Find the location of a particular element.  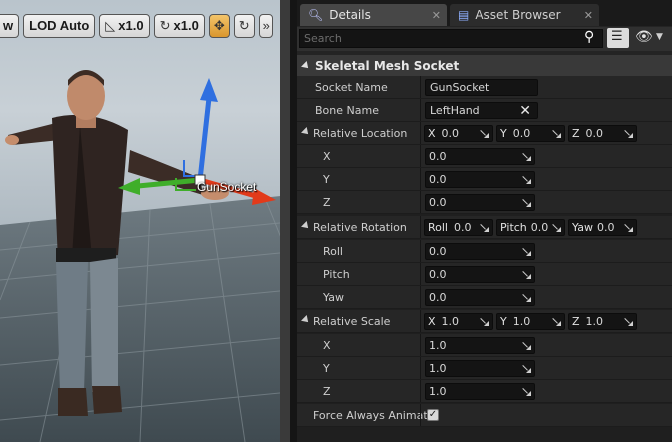

category-header: Skeletal Mesh Socket is located at coordinates (484, 65).